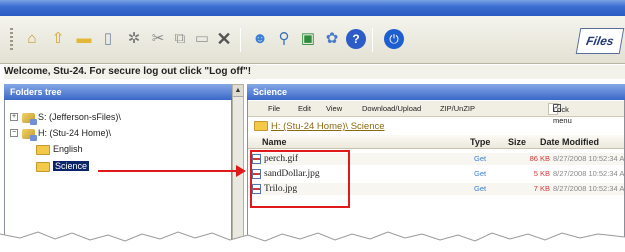 This screenshot has width=625, height=252. Describe the element at coordinates (334, 109) in the screenshot. I see `menu-view: View` at that location.